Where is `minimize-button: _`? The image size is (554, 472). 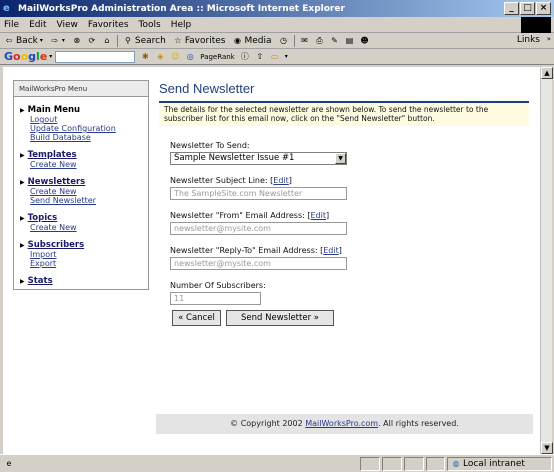 minimize-button: _ is located at coordinates (511, 8).